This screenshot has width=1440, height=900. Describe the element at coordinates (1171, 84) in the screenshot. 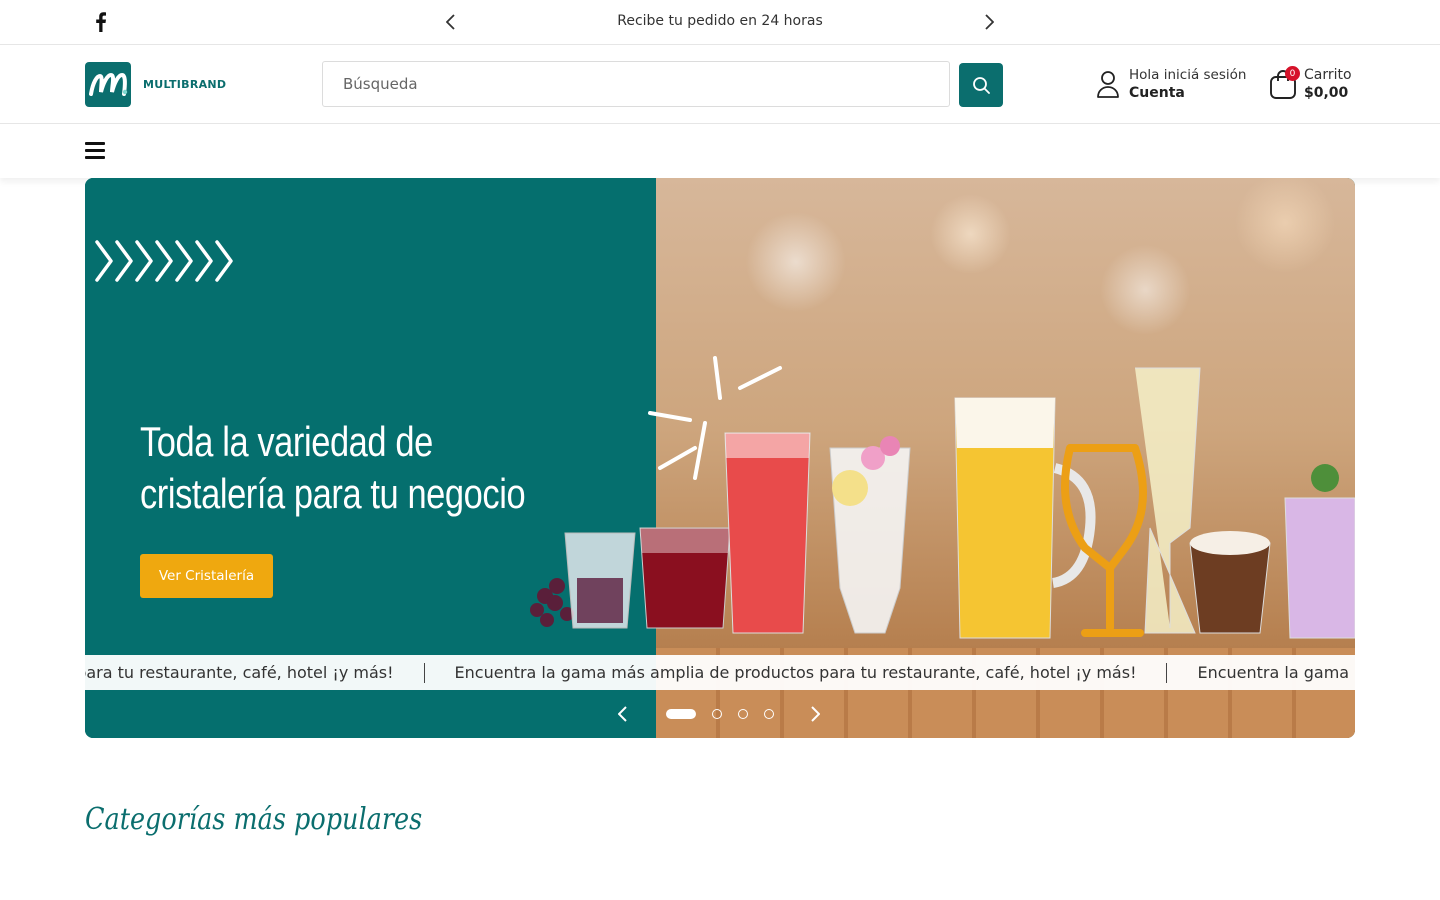

I see `account-link: Hola iniciá sesión Cuenta` at that location.